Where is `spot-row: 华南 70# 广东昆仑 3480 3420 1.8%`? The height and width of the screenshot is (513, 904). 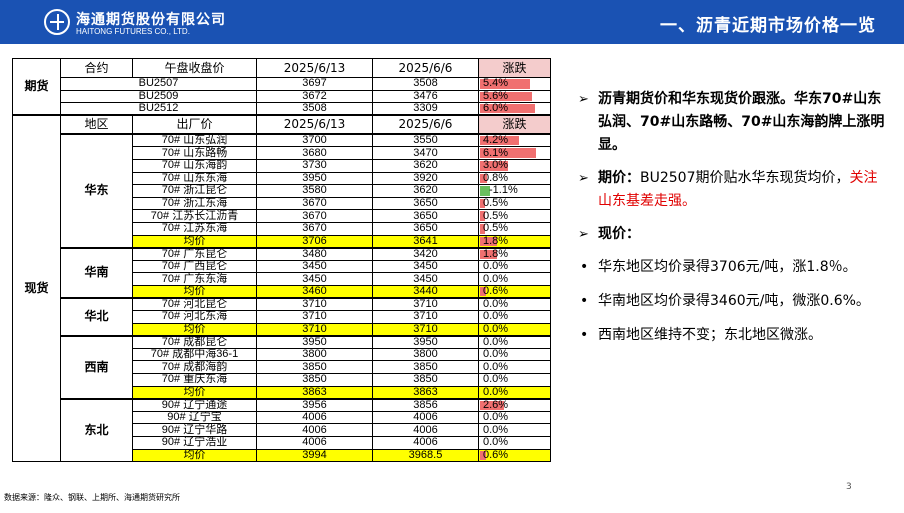
spot-row: 华南 70# 广东昆仑 3480 3420 1.8% is located at coordinates (282, 272).